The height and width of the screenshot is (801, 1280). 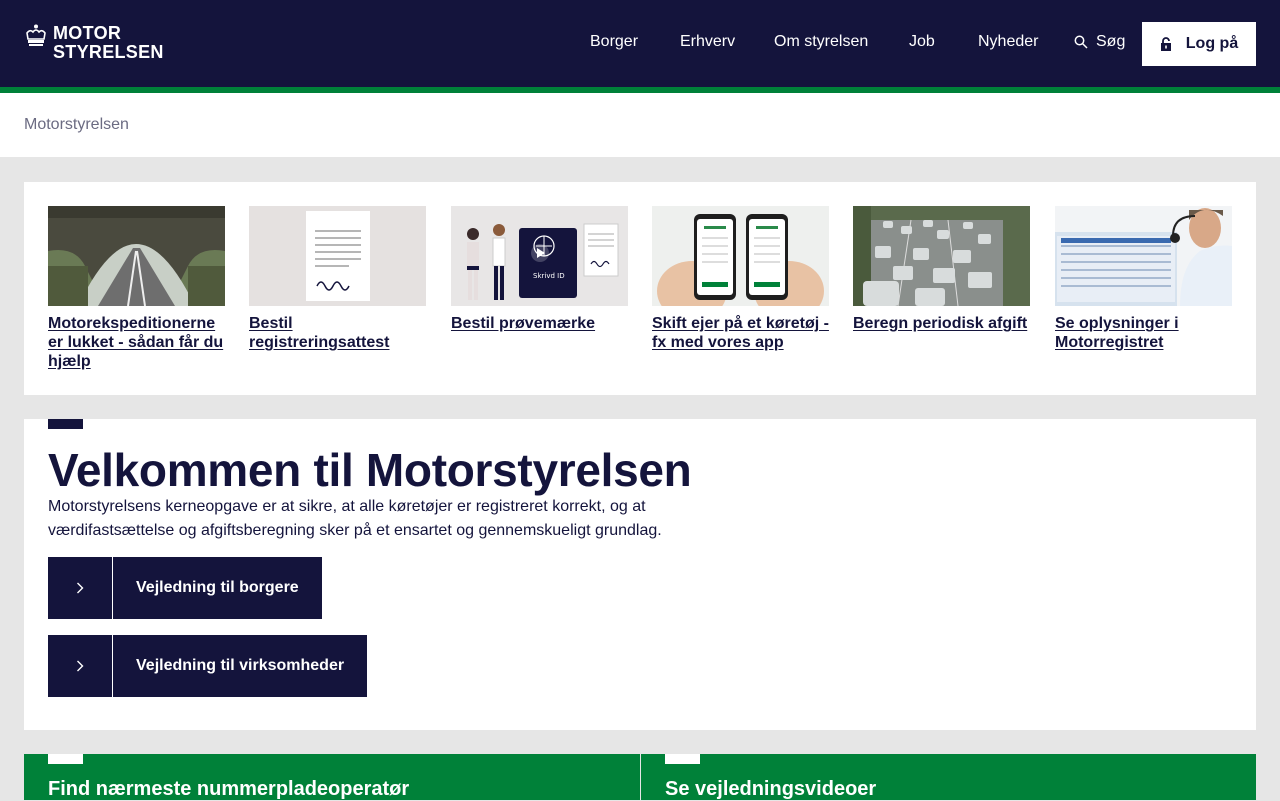 I want to click on nav-nyheder: Nyheder, so click(x=1008, y=42).